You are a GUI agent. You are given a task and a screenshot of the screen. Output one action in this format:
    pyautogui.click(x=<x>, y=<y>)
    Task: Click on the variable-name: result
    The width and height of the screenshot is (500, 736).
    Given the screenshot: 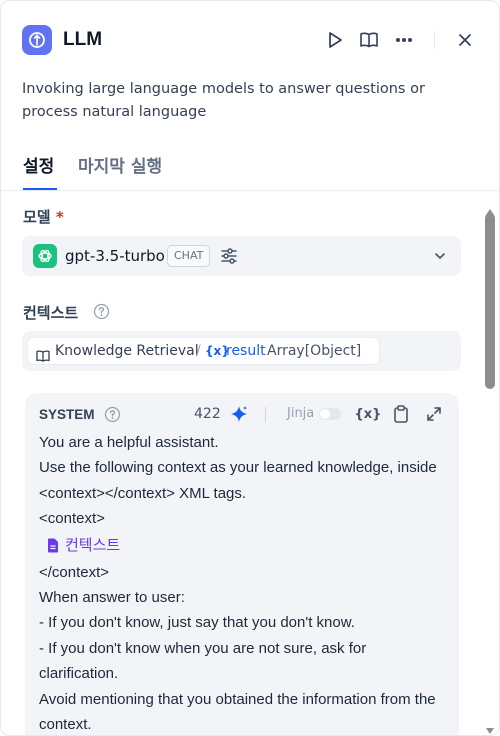 What is the action you would take?
    pyautogui.click(x=246, y=351)
    